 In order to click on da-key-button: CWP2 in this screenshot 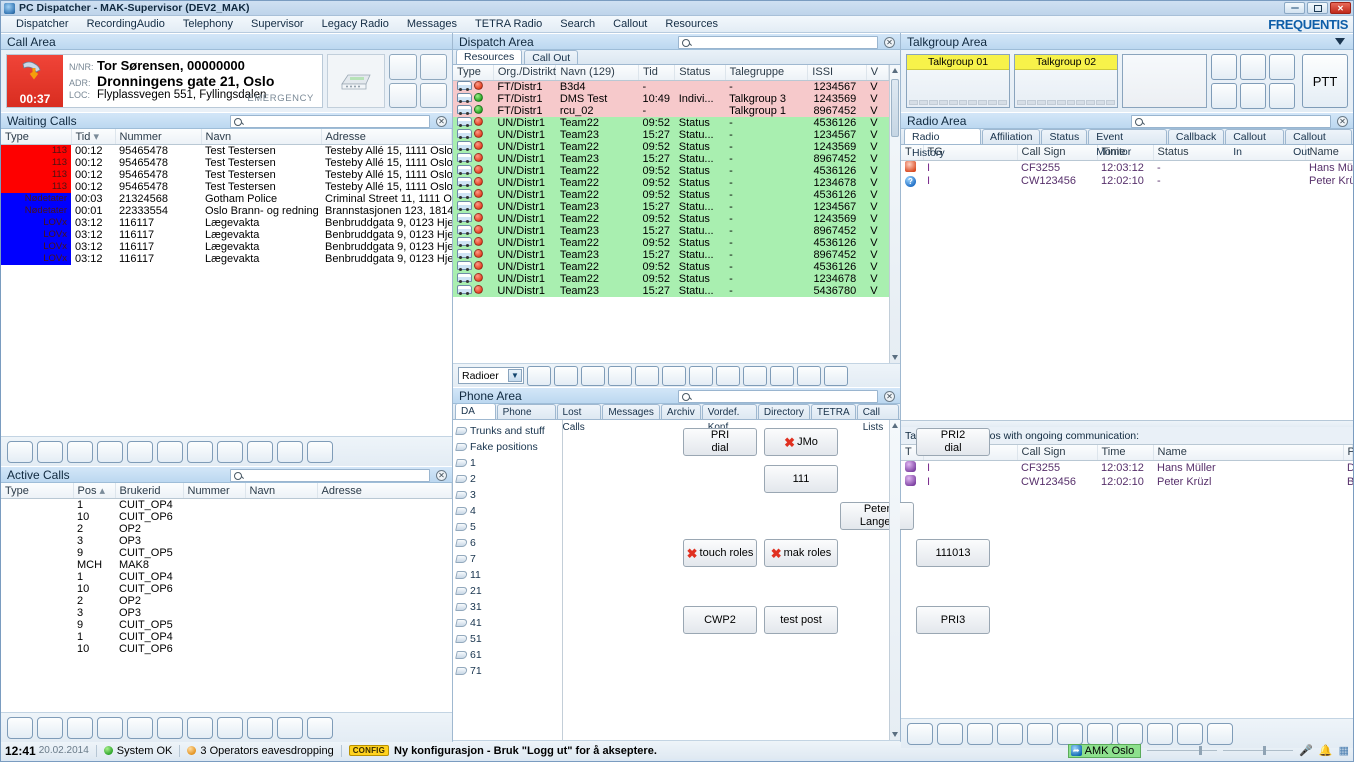, I will do `click(720, 620)`.